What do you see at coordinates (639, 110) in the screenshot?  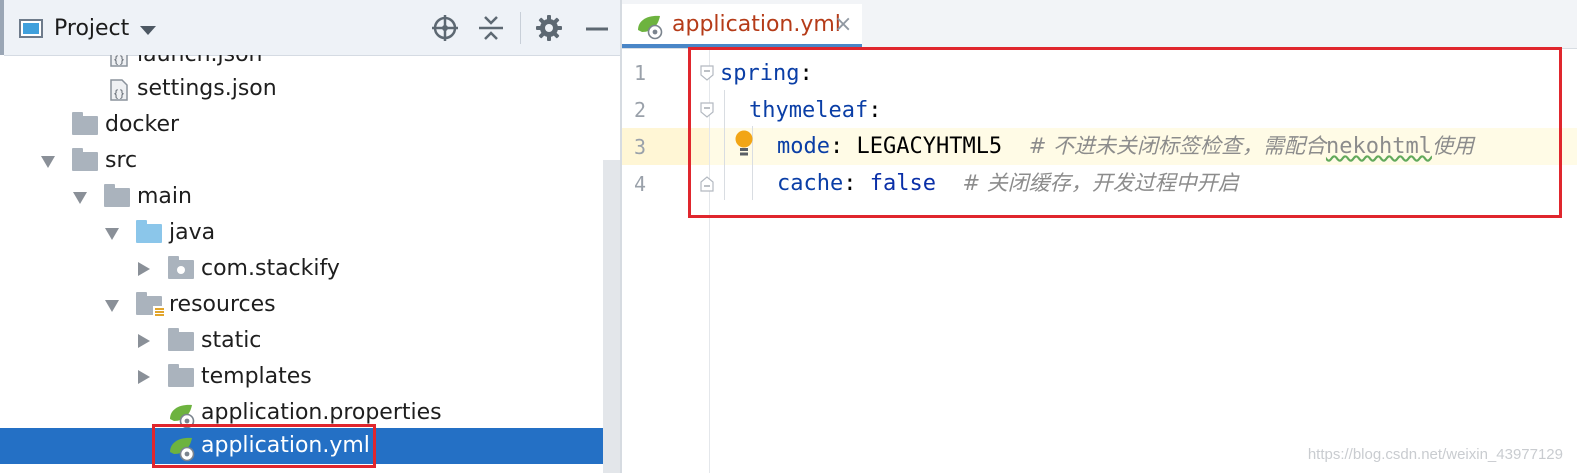 I see `line-number: 2` at bounding box center [639, 110].